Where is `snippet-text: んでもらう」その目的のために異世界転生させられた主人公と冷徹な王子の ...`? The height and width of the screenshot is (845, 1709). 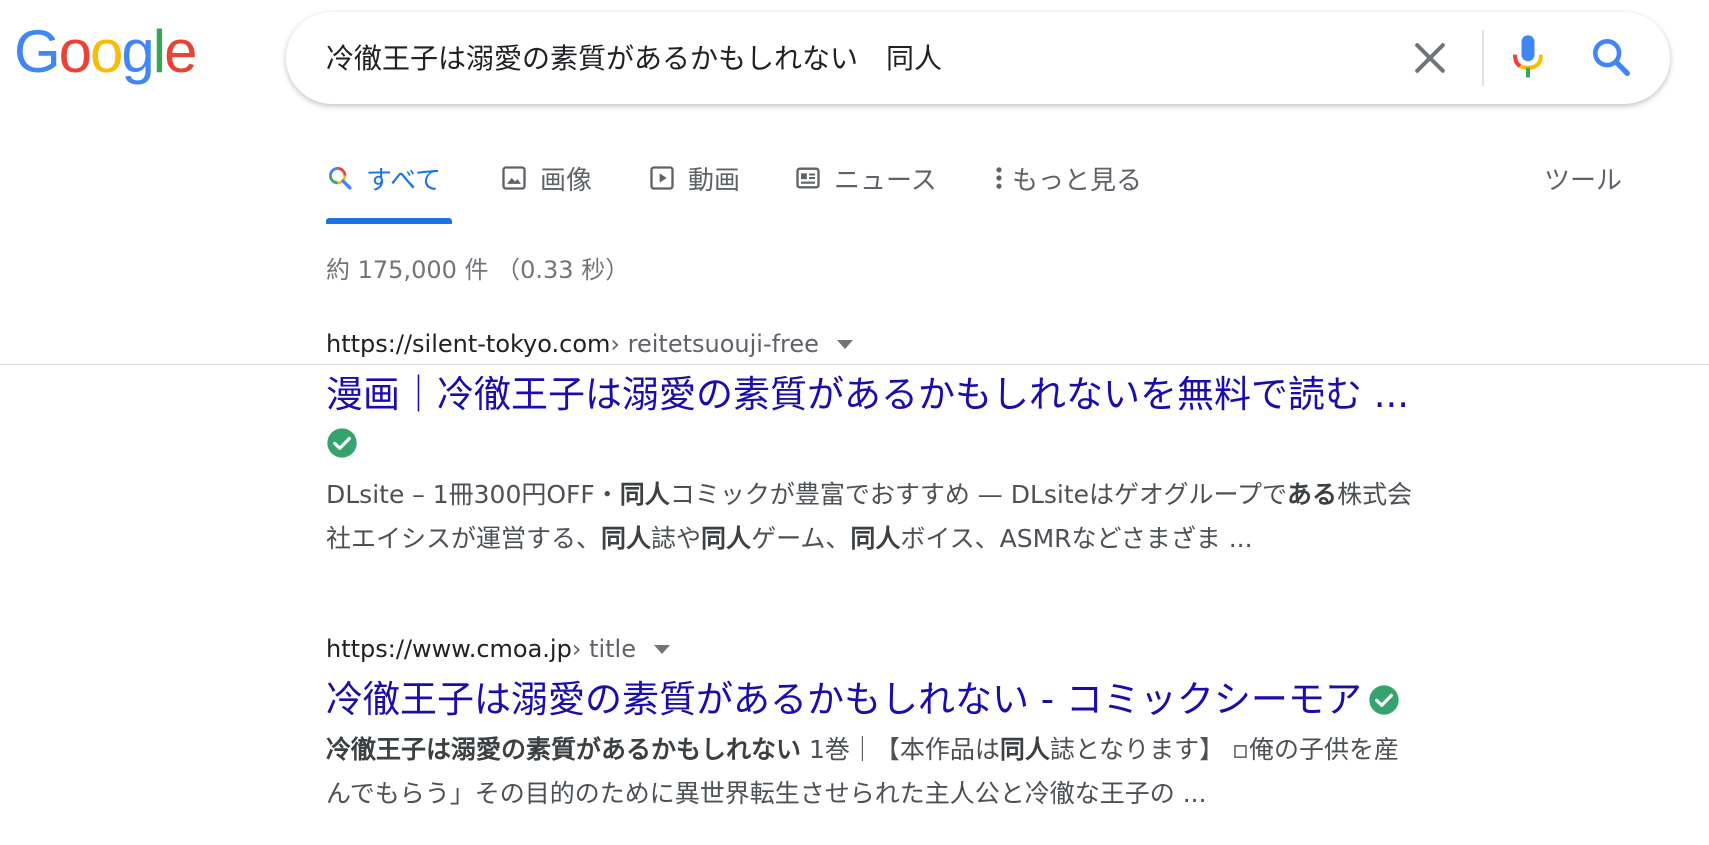 snippet-text: んでもらう」その目的のために異世界転生させられた主人公と冷徹な王子の ... is located at coordinates (766, 793).